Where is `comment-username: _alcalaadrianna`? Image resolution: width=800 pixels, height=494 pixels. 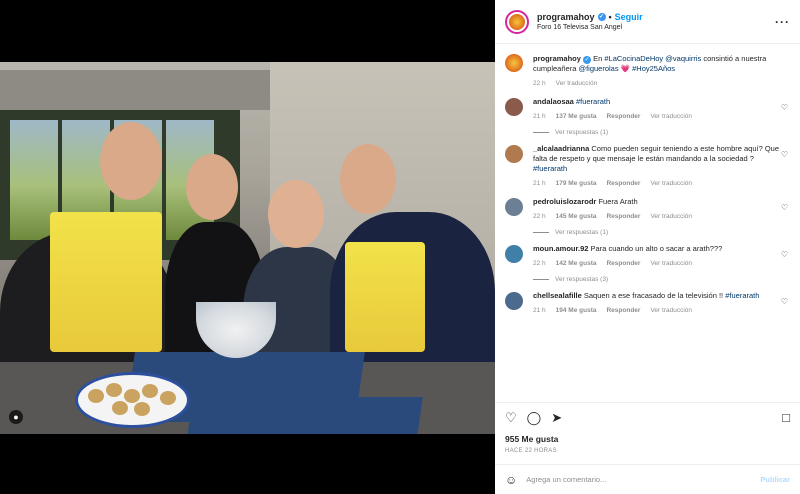
comment-username: _alcalaadrianna is located at coordinates (561, 148).